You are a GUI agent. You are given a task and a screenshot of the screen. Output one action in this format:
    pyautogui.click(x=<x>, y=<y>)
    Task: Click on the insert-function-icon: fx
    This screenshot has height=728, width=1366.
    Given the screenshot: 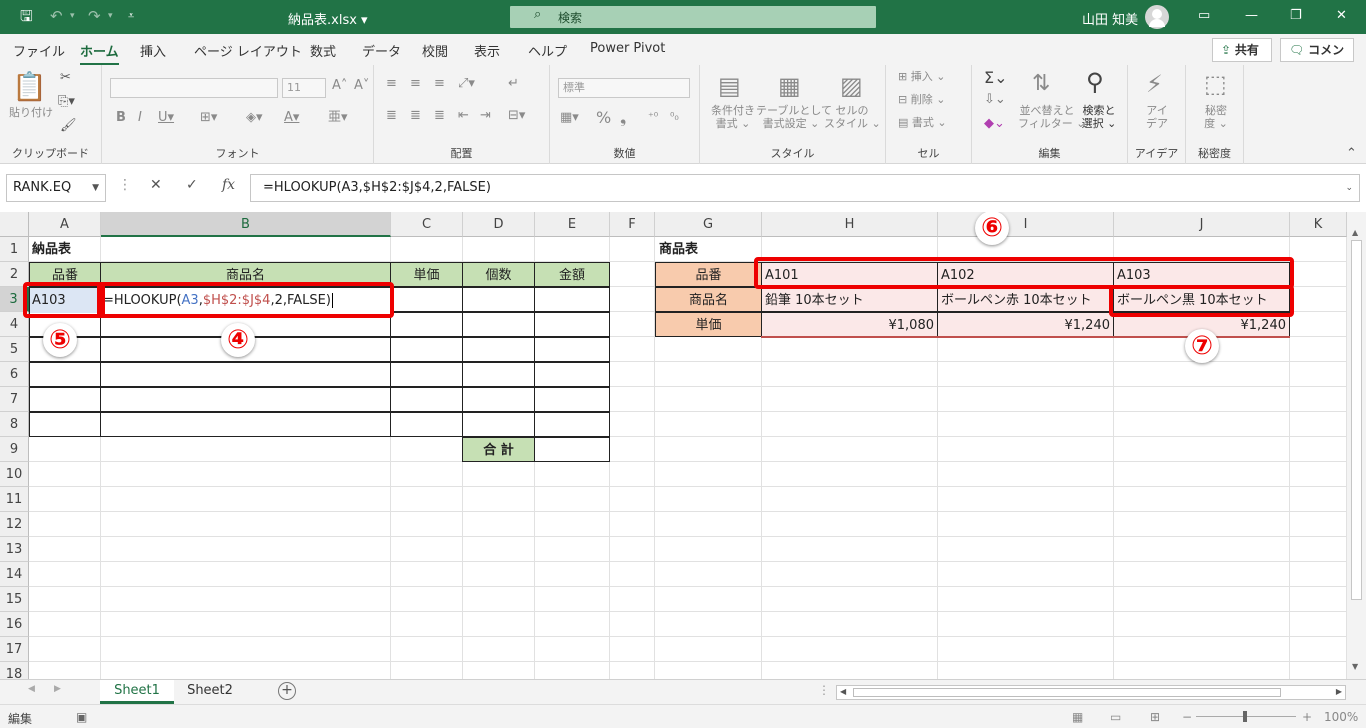 What is the action you would take?
    pyautogui.click(x=228, y=185)
    